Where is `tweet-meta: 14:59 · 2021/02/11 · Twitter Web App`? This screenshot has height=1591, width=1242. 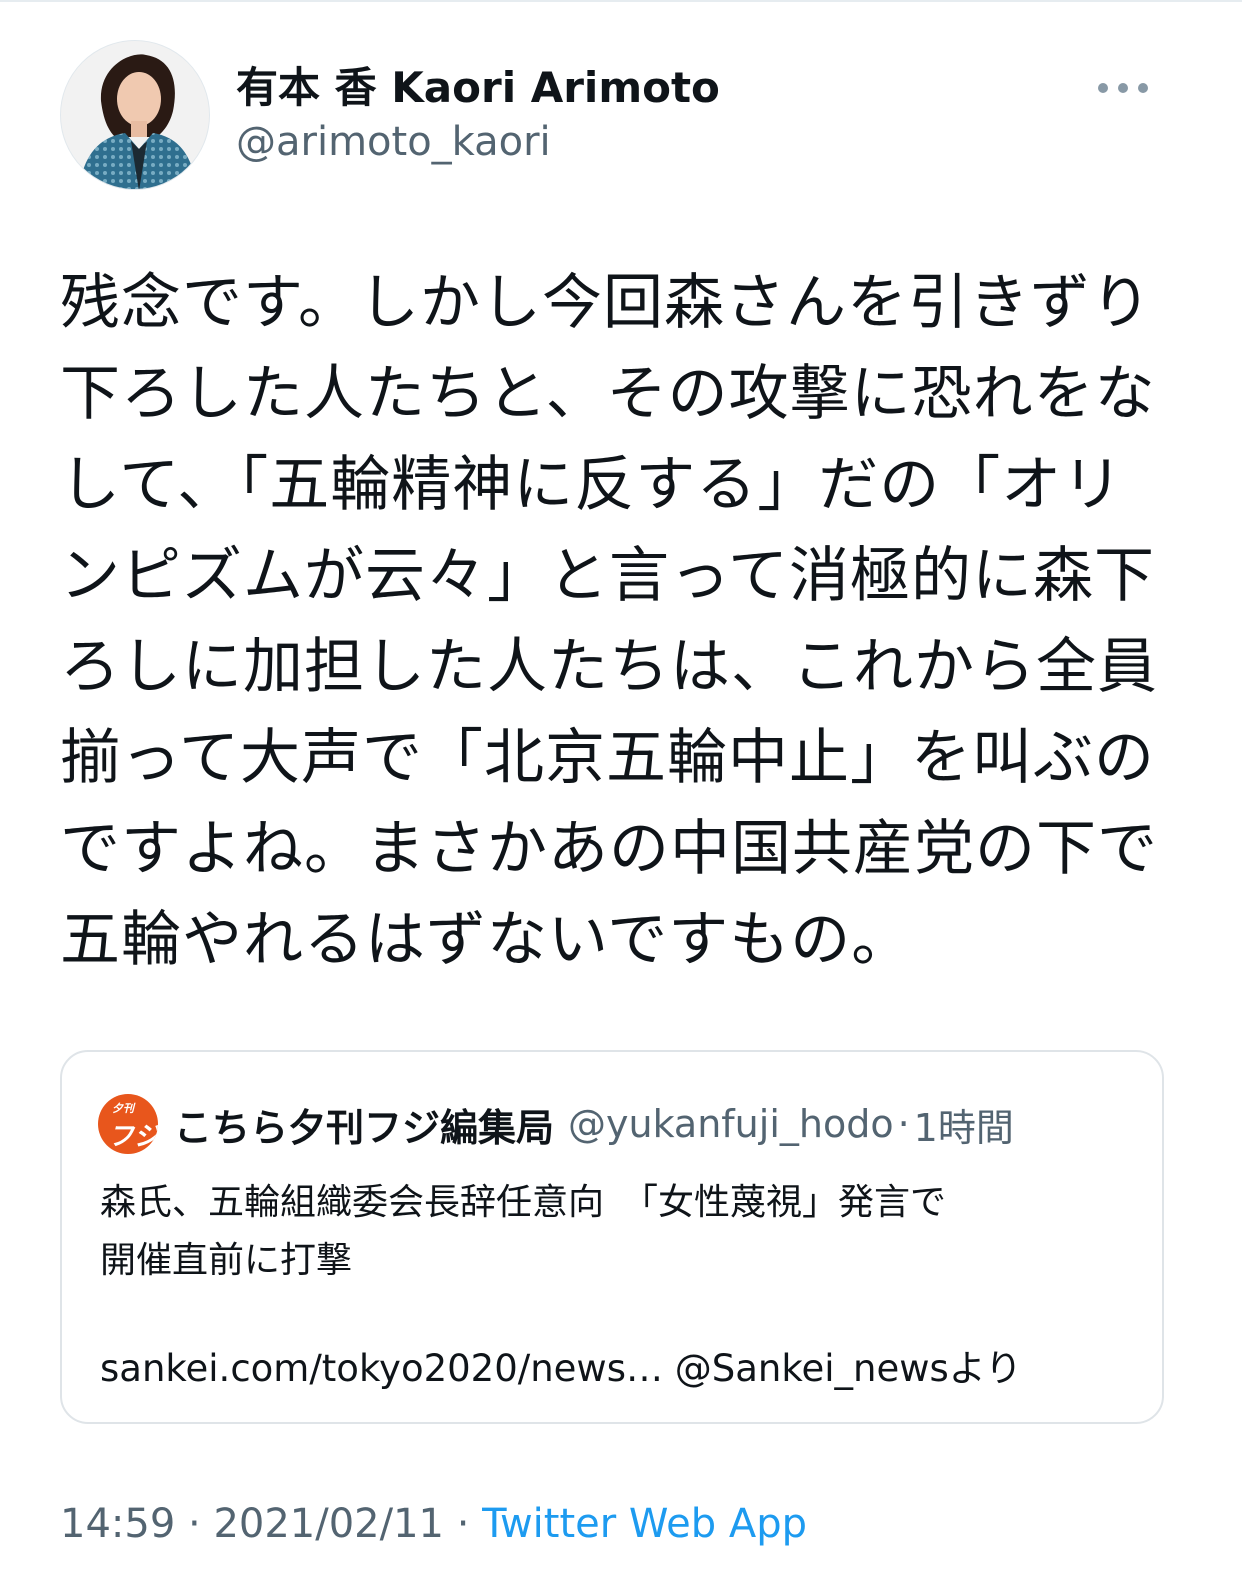
tweet-meta: 14:59 · 2021/02/11 · Twitter Web App is located at coordinates (433, 1524).